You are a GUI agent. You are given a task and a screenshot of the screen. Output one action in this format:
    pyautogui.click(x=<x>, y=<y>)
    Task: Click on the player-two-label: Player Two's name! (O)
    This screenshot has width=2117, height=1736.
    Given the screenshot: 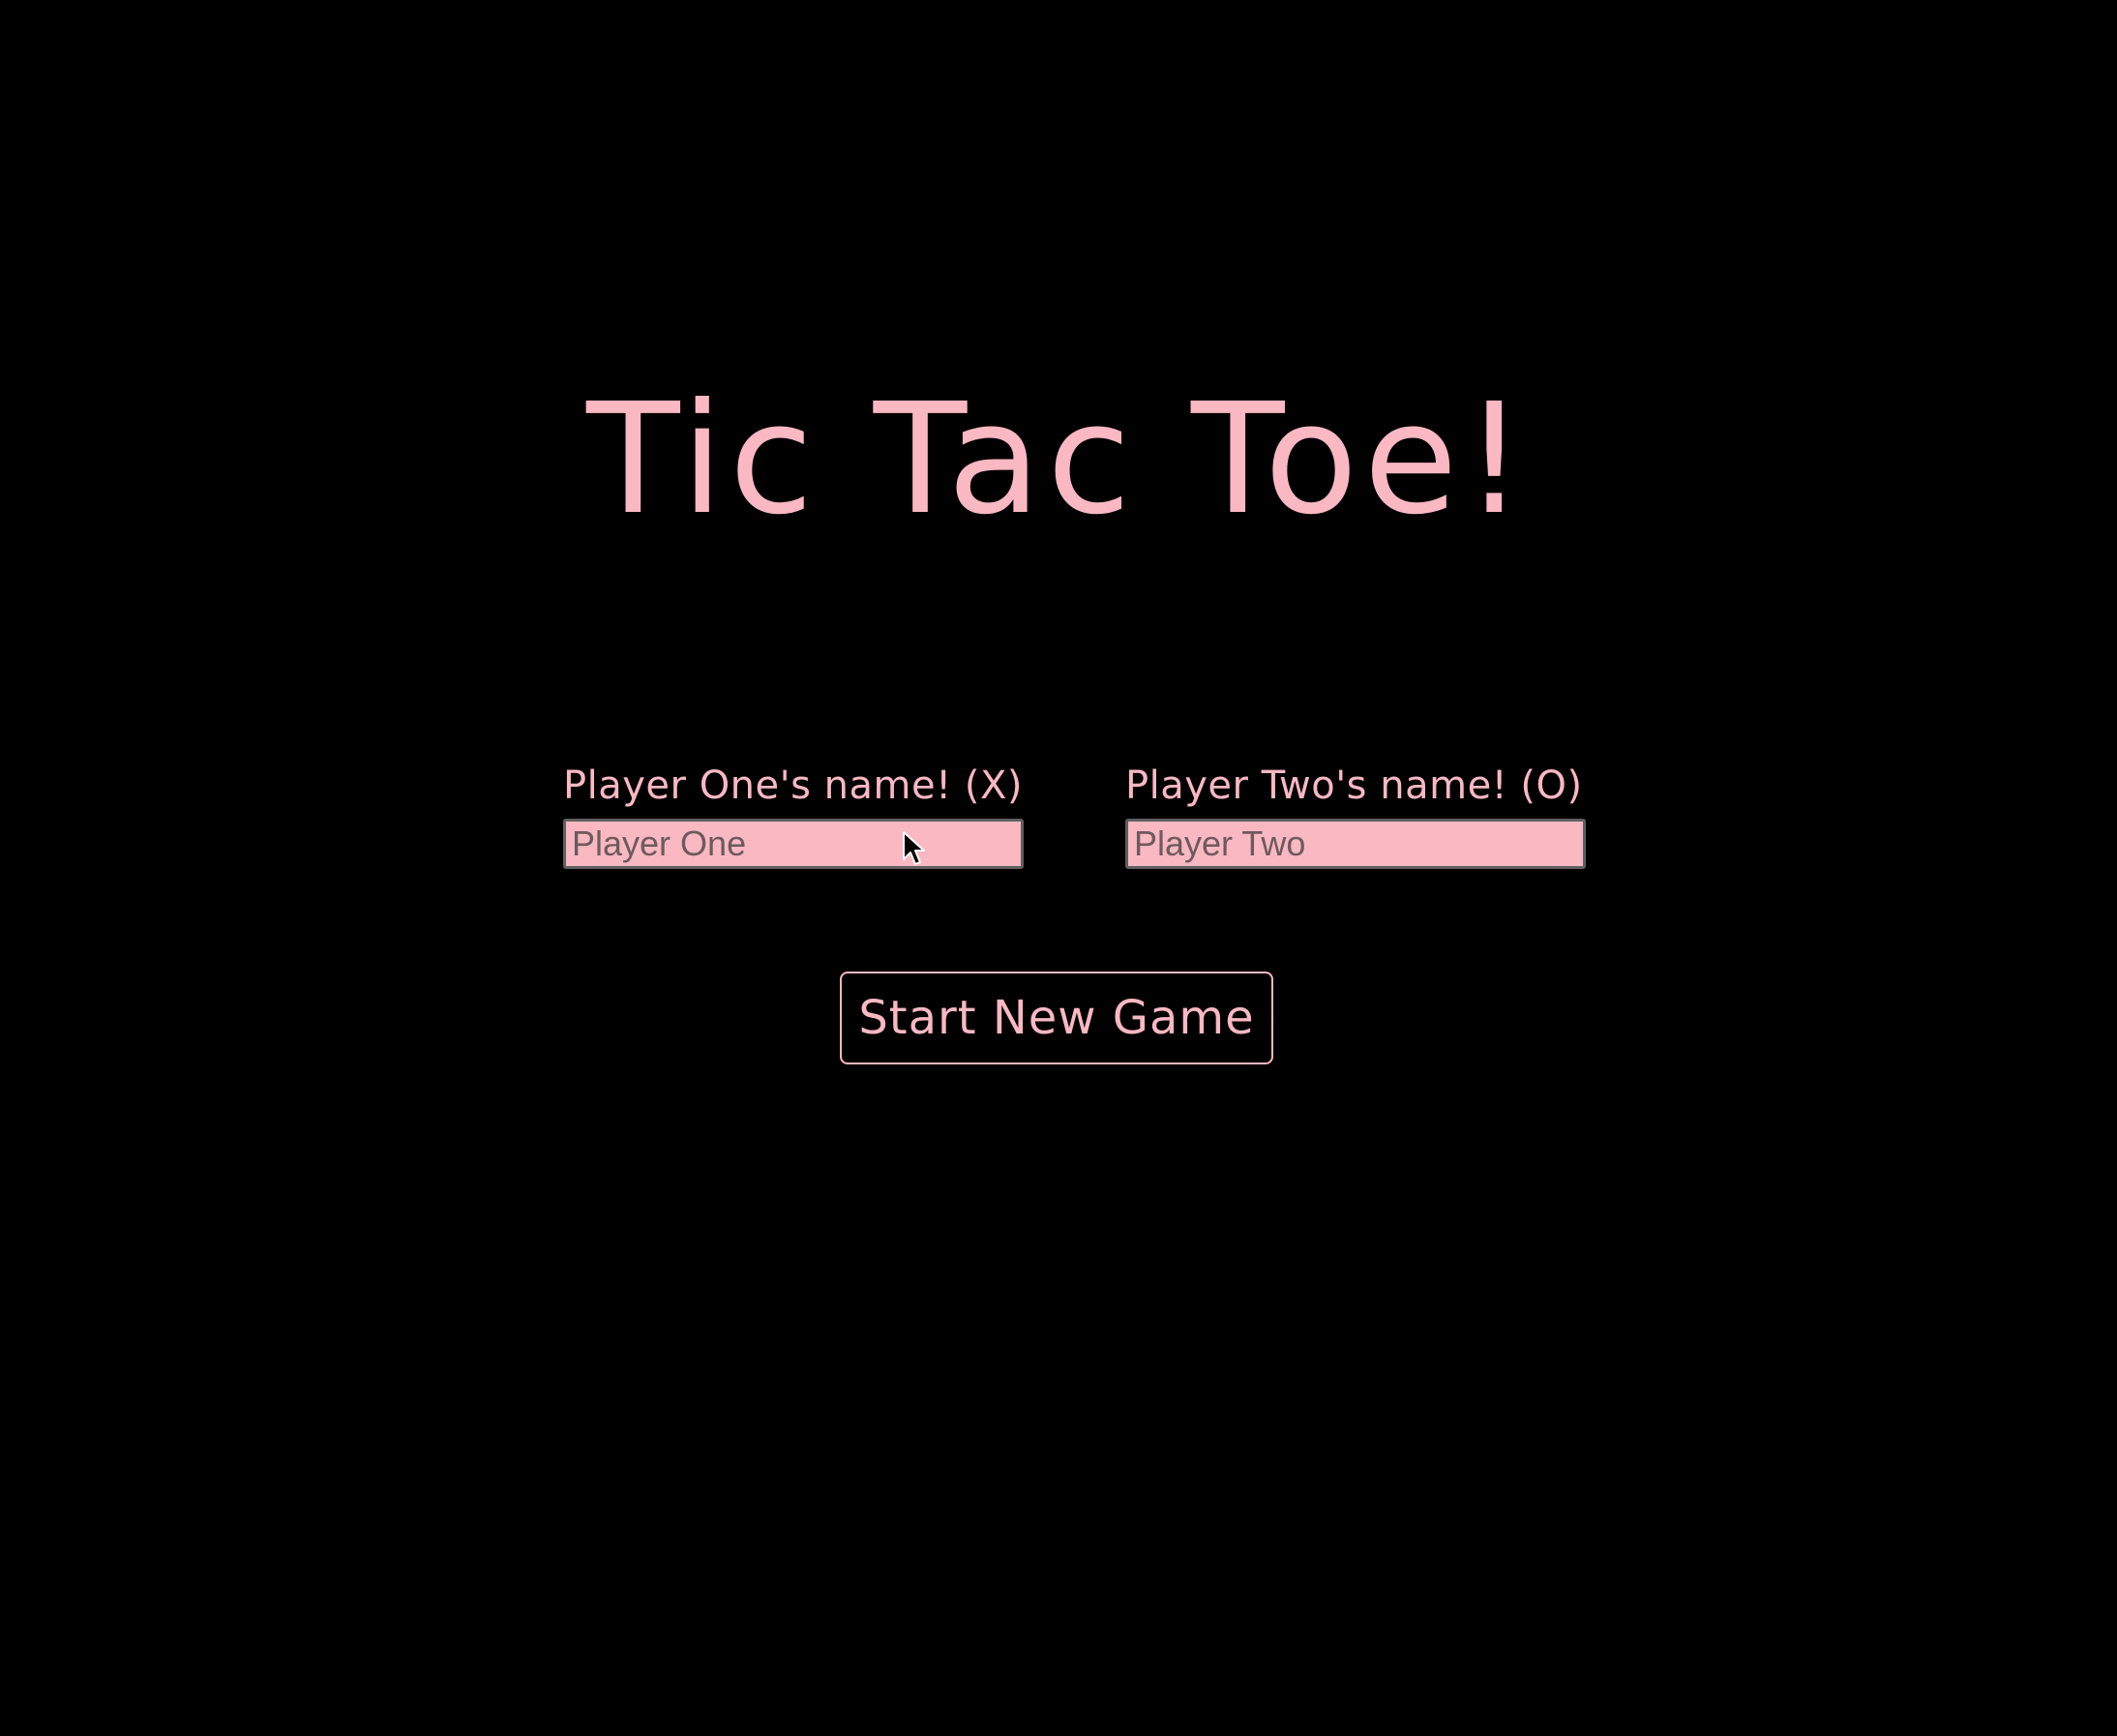 What is the action you would take?
    pyautogui.click(x=1354, y=785)
    